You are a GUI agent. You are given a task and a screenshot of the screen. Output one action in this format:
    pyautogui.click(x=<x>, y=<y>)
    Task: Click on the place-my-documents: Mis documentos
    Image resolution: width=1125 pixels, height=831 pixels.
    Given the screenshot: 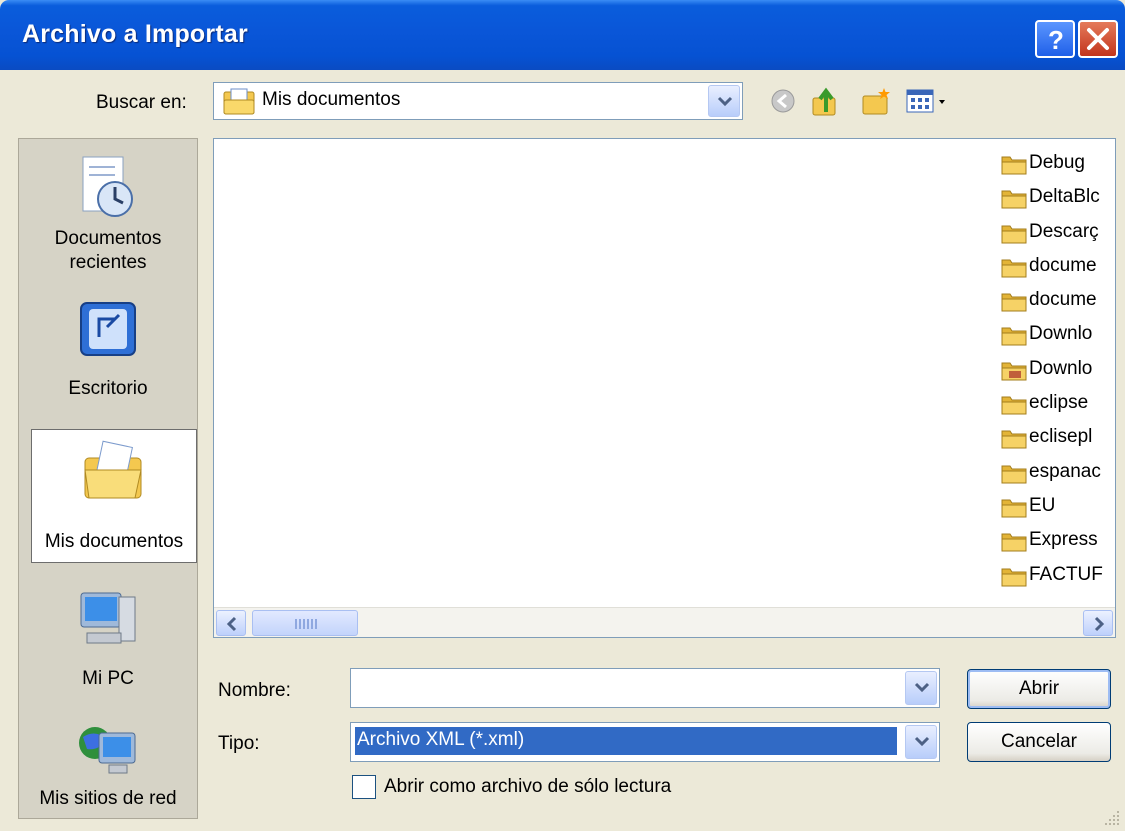 What is the action you would take?
    pyautogui.click(x=114, y=496)
    